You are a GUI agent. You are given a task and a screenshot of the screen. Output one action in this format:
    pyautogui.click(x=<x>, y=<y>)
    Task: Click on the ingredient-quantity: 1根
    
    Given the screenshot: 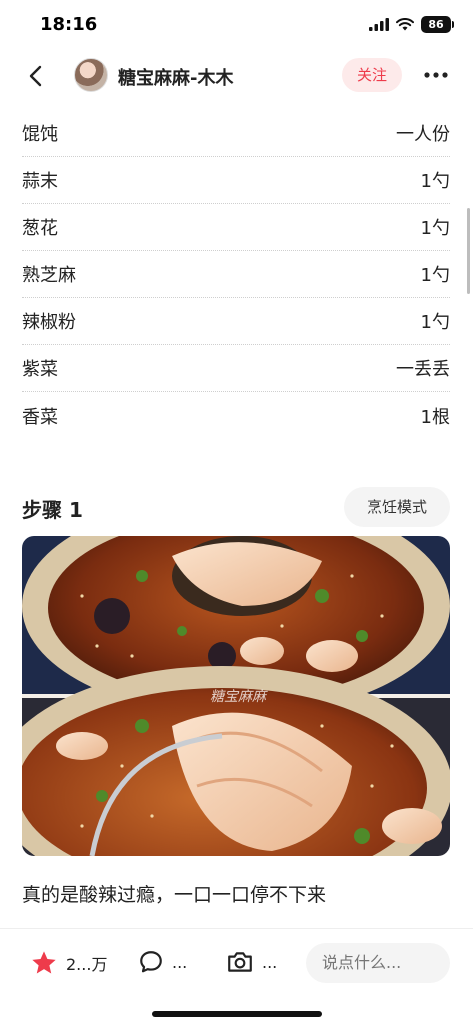 What is the action you would take?
    pyautogui.click(x=435, y=417)
    